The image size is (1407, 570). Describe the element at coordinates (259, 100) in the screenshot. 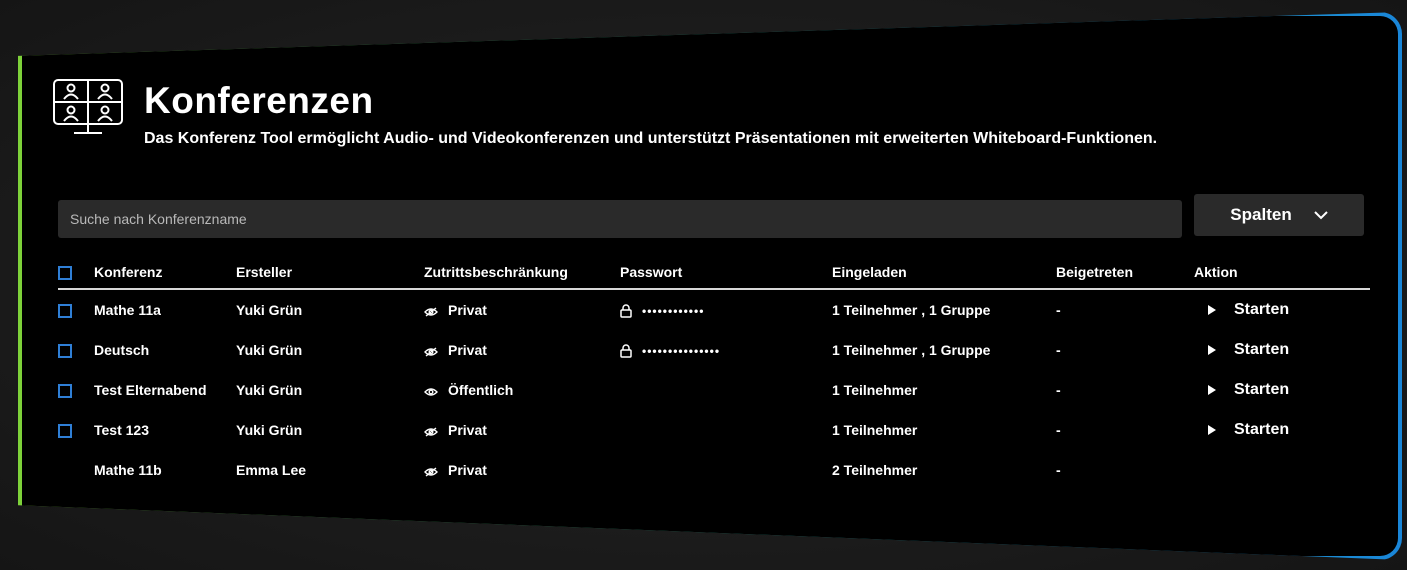

I see `page-title: Konferenzen` at that location.